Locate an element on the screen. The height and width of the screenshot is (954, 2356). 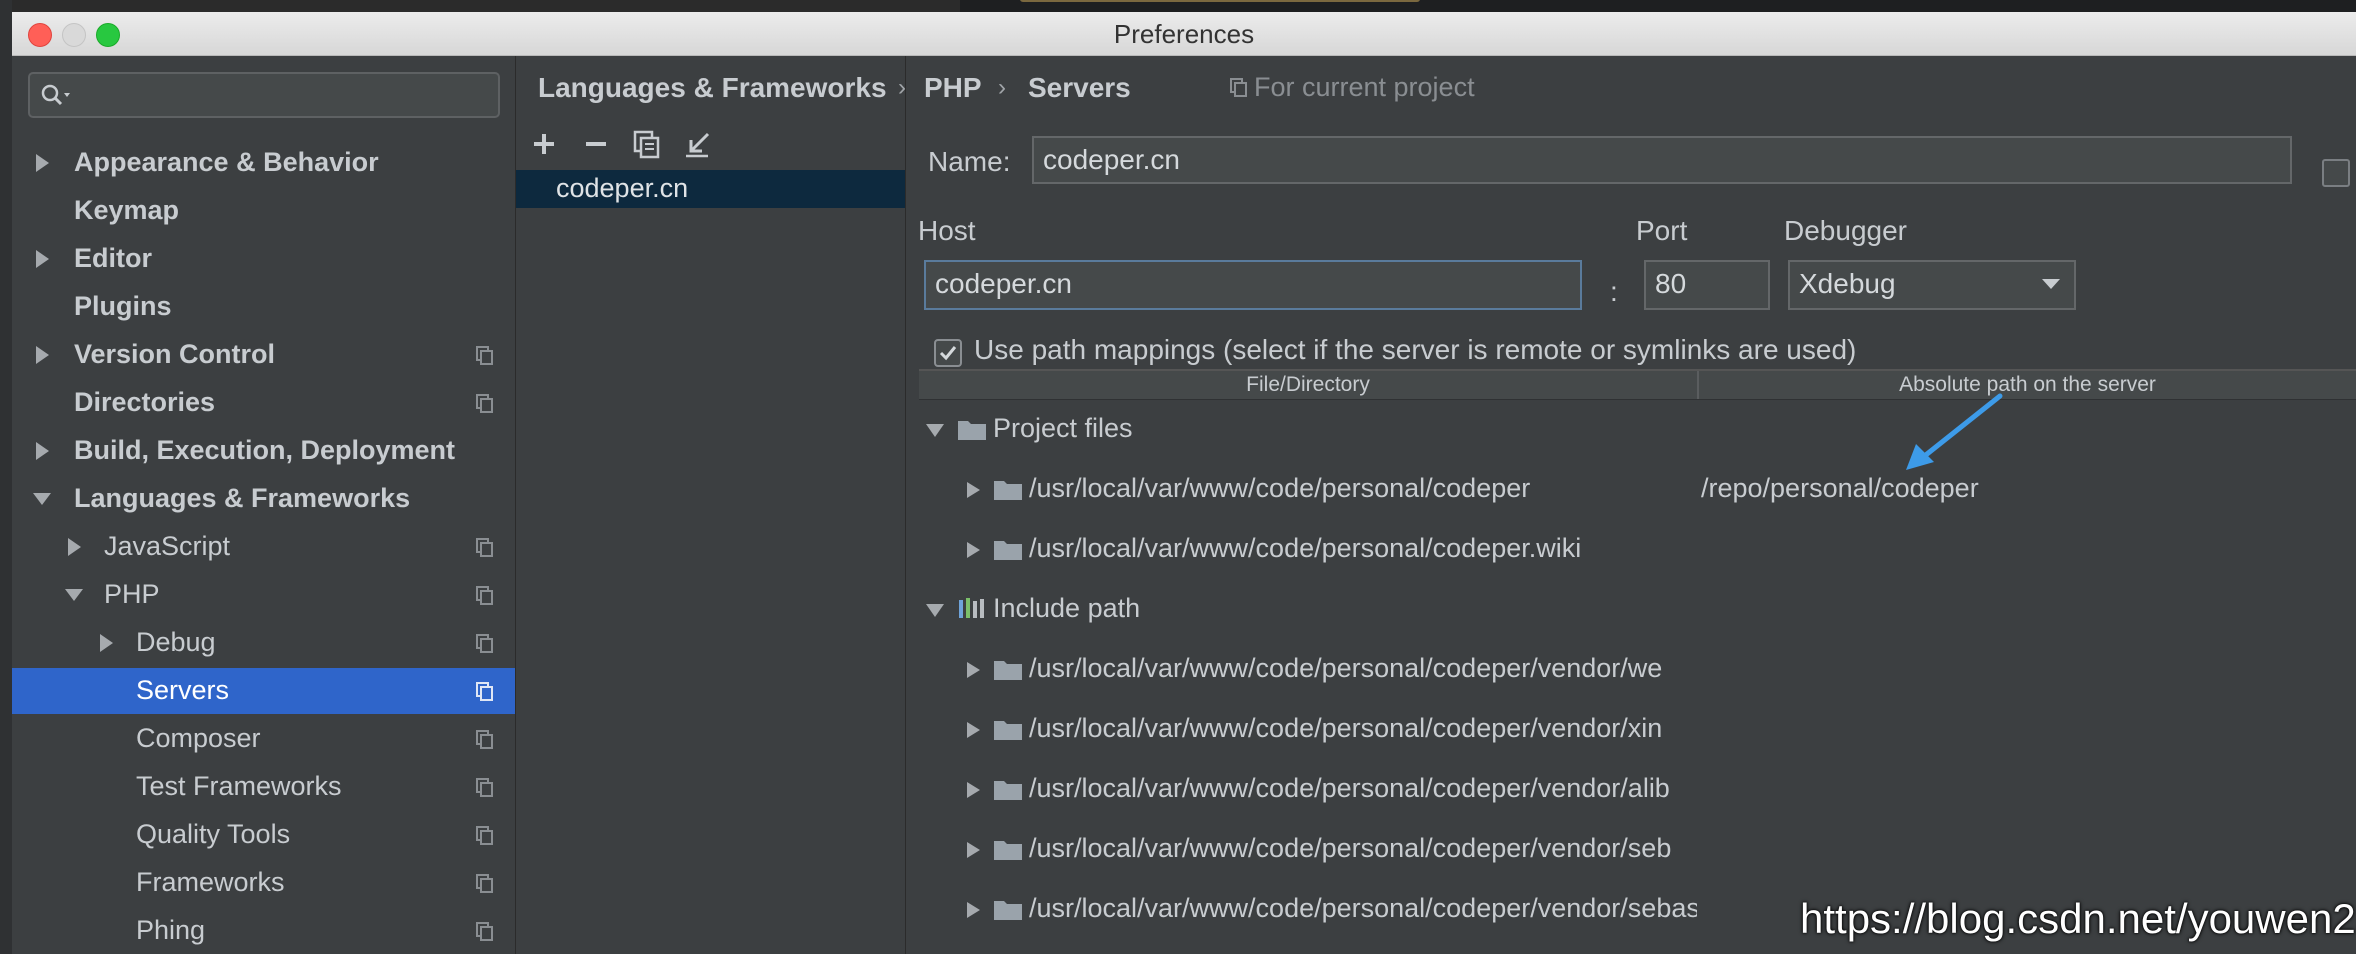
sidebar-item-label: Frameworks is located at coordinates (210, 882).